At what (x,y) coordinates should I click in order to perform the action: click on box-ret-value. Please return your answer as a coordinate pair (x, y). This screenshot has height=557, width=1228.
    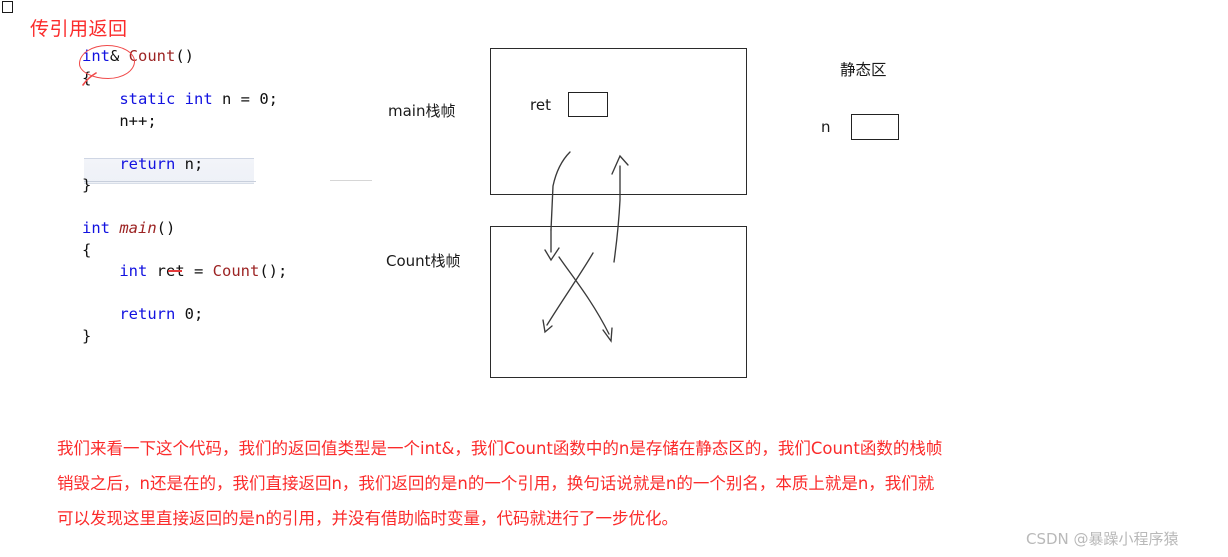
    Looking at the image, I should click on (588, 104).